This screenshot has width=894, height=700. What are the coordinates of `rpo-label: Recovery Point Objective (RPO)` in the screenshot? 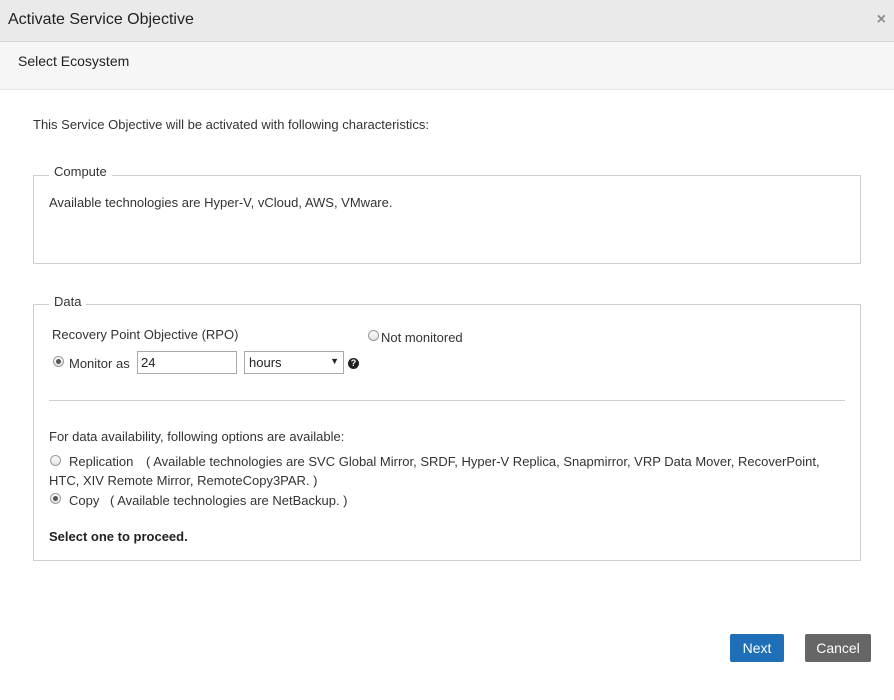 It's located at (145, 334).